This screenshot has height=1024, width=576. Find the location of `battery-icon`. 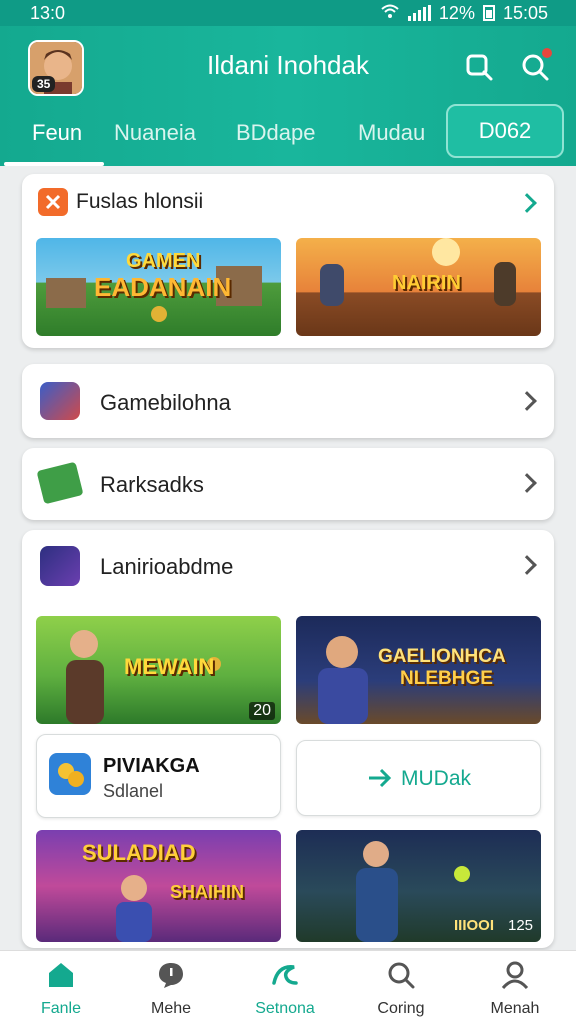

battery-icon is located at coordinates (488, 13).